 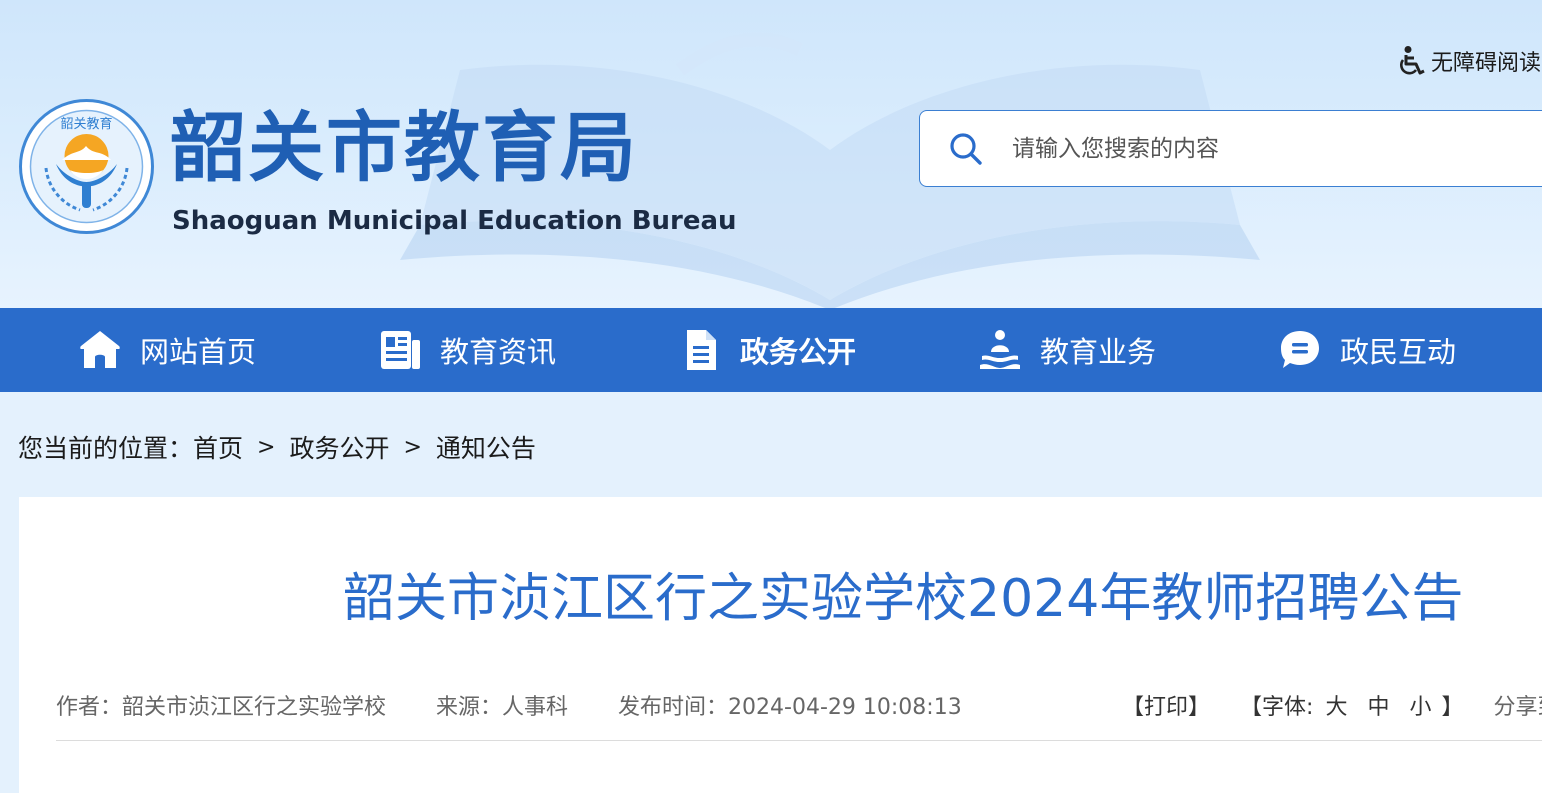 What do you see at coordinates (1262, 148) in the screenshot?
I see `search-input` at bounding box center [1262, 148].